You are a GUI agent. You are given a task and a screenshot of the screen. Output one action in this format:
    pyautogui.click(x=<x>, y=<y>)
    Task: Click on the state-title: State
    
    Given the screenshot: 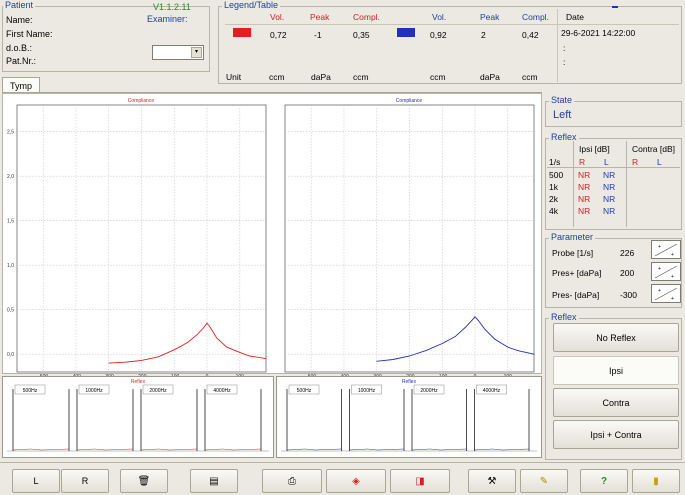 What is the action you would take?
    pyautogui.click(x=562, y=100)
    